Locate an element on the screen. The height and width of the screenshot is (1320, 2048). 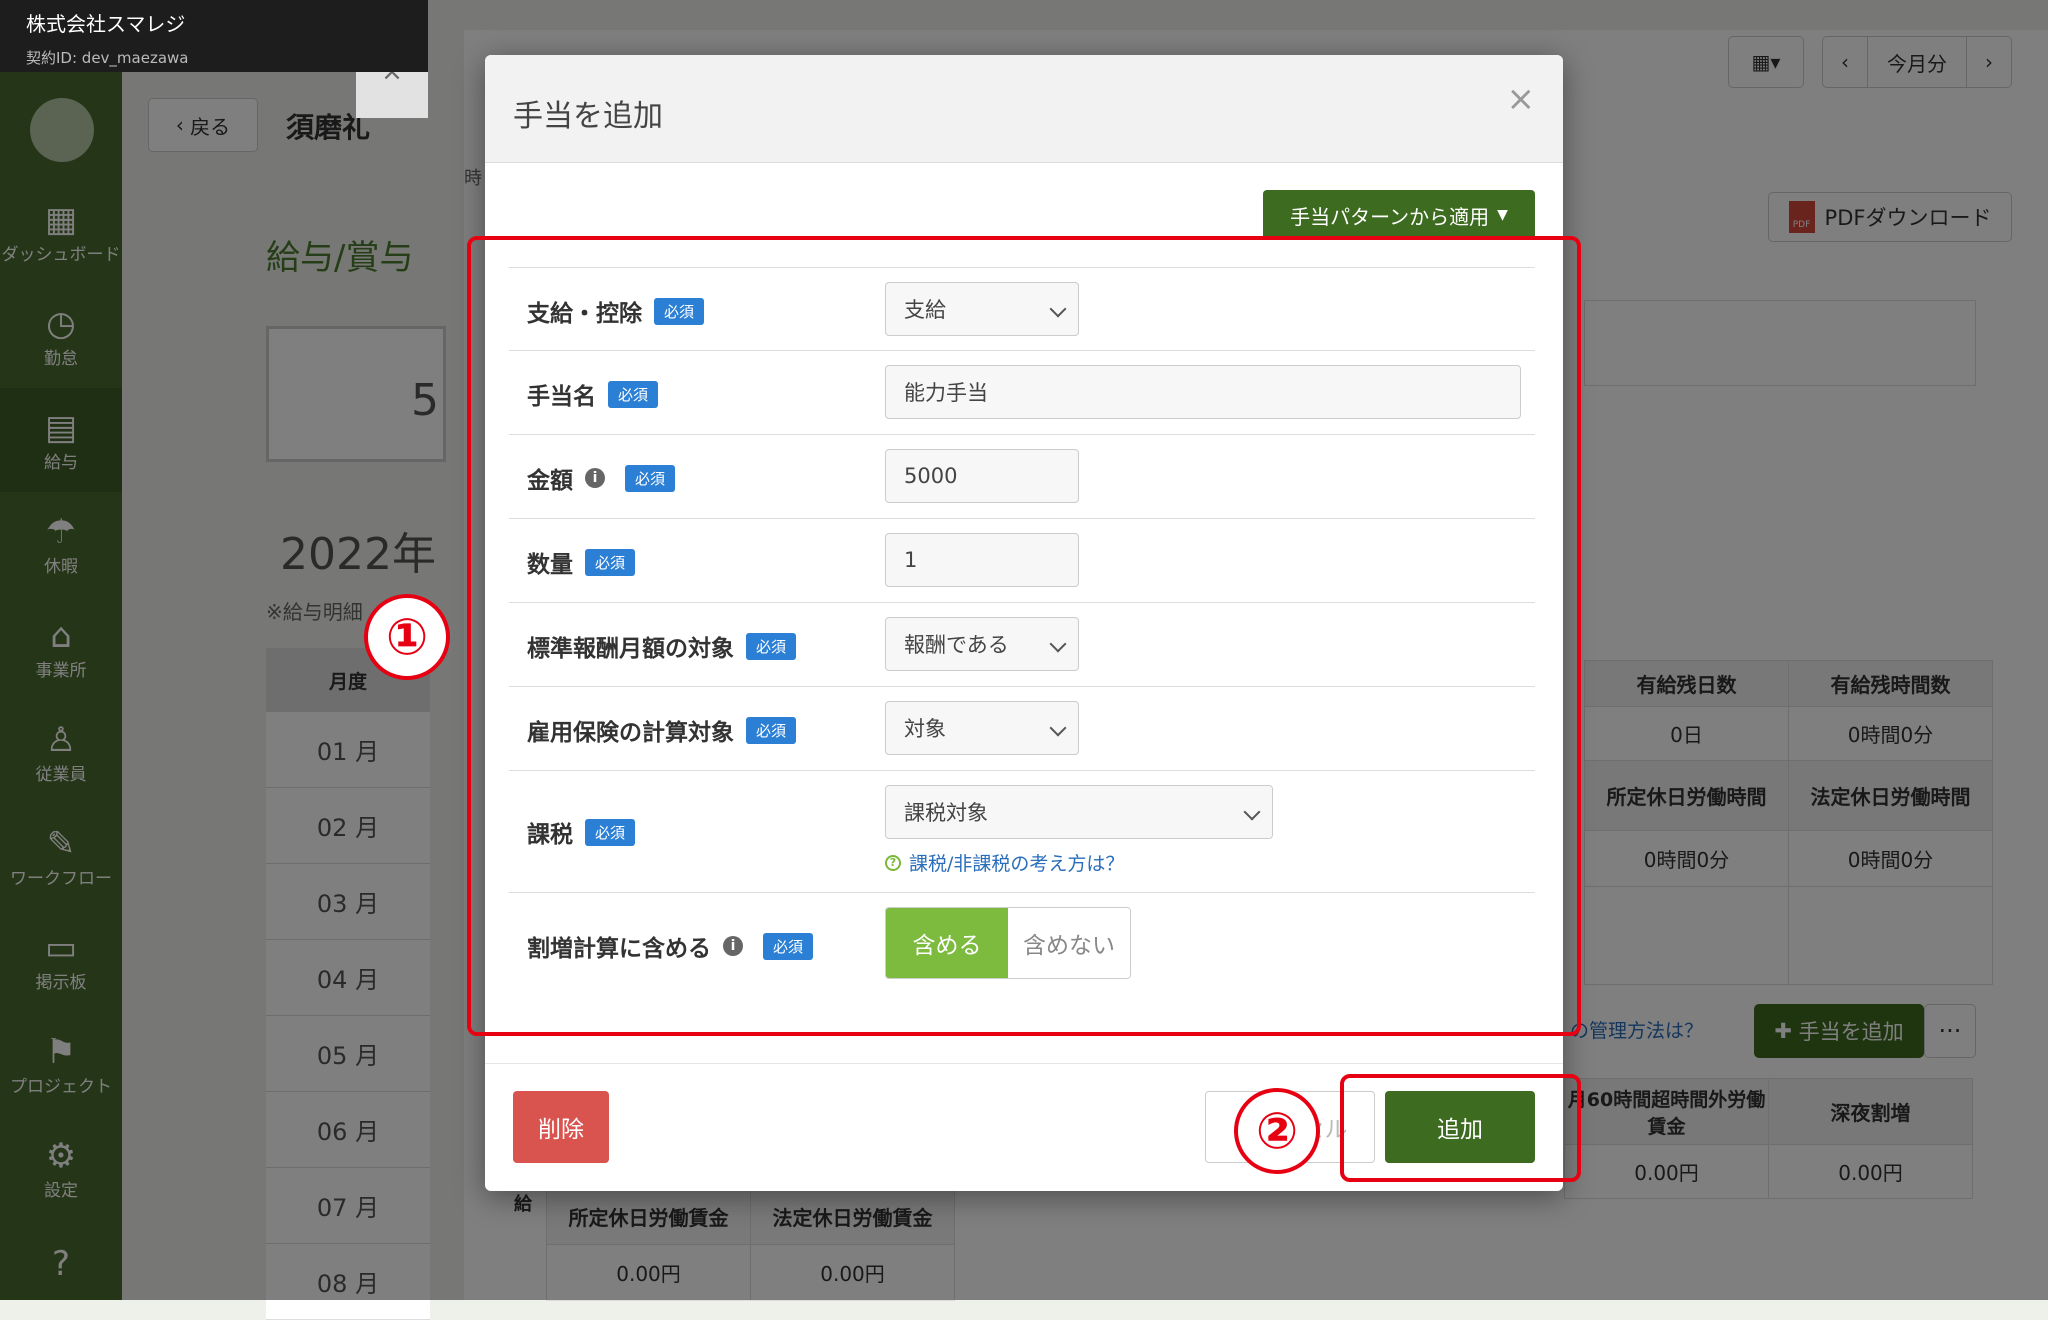
company-name: 株式会社スマレジ is located at coordinates (106, 24).